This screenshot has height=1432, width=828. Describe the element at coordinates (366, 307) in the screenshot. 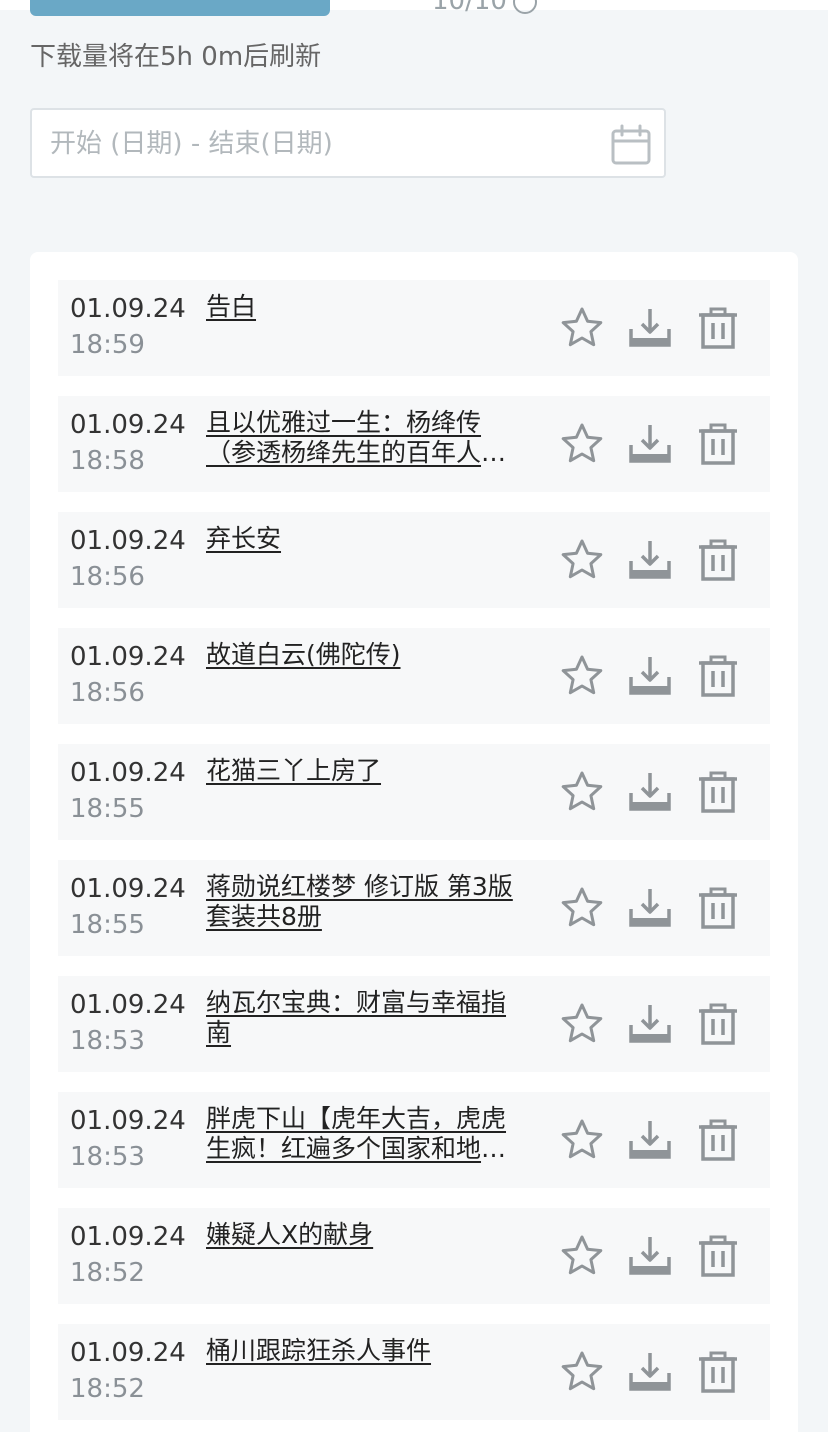

I see `book-title-link: 告白` at that location.